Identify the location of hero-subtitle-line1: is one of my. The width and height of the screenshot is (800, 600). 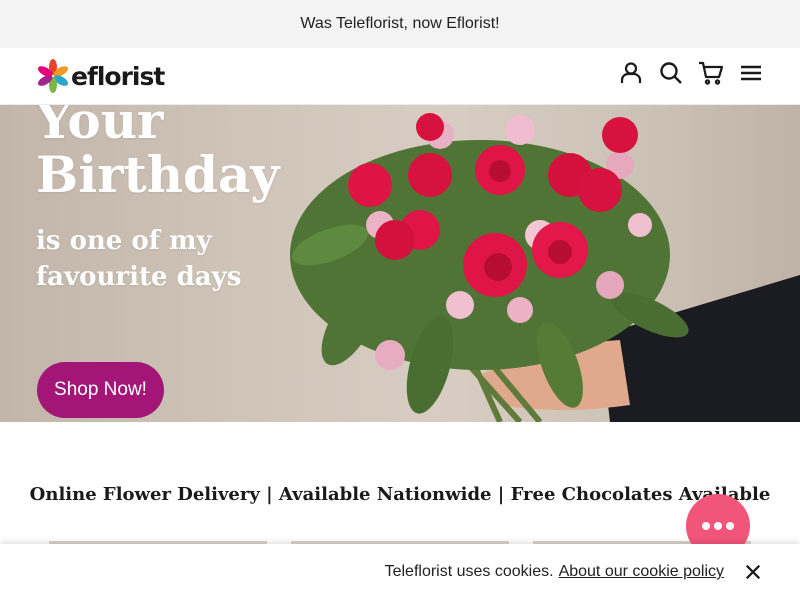
(124, 241).